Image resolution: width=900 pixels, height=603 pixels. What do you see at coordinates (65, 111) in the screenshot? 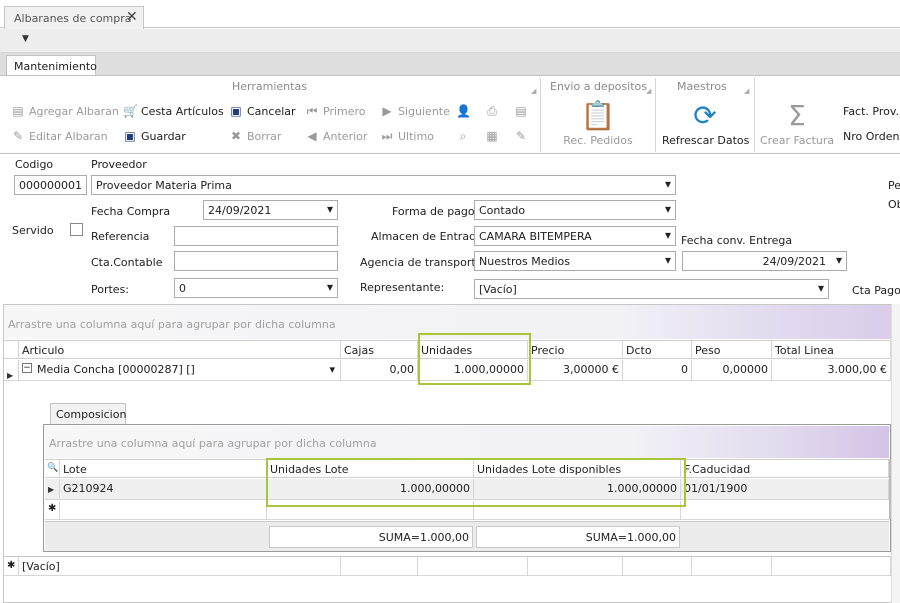
I see `agregar-albaran-button: ▤ Agregar Albaran` at bounding box center [65, 111].